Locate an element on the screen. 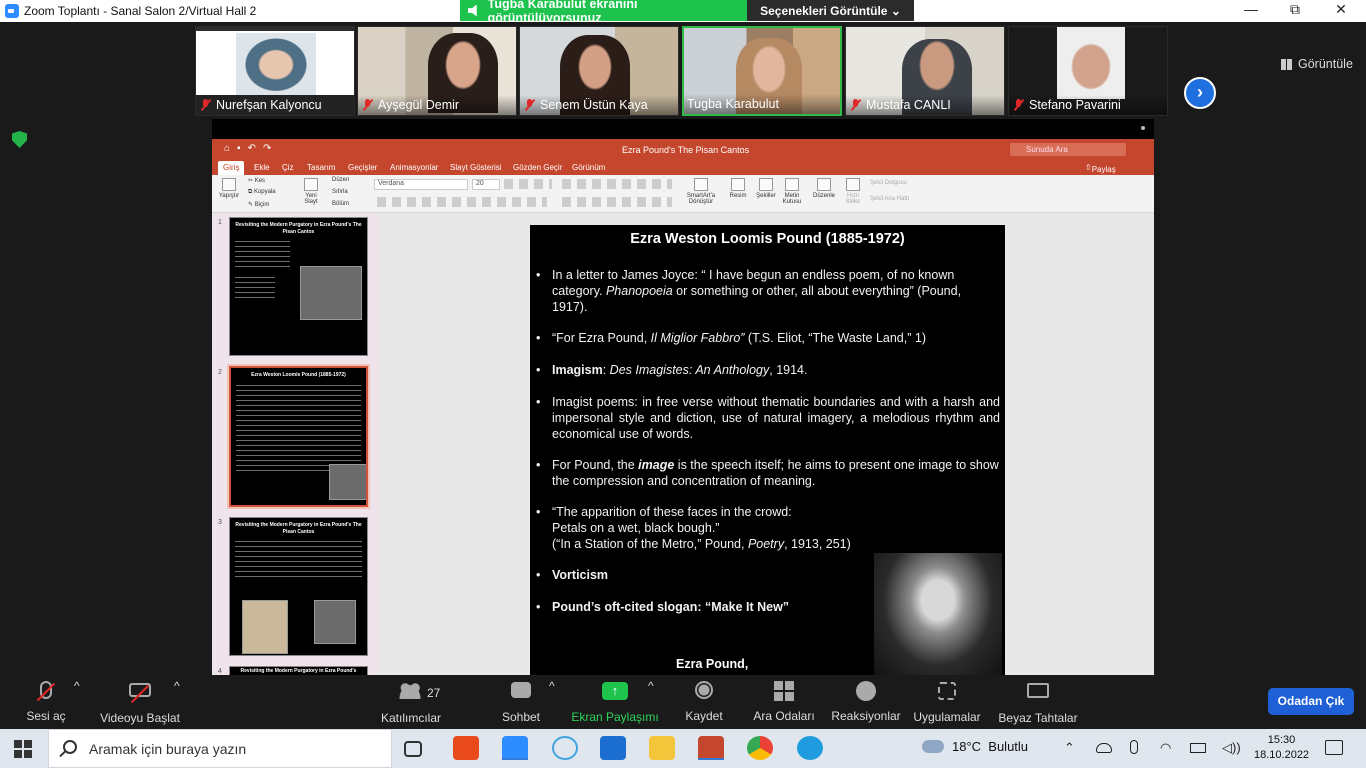 This screenshot has width=1366, height=768. tab-giris: Giriş is located at coordinates (231, 168).